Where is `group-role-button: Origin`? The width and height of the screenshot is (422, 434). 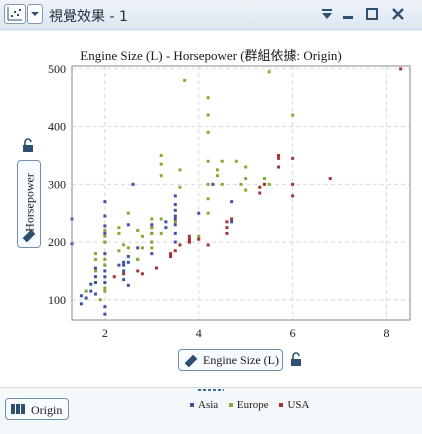 group-role-button: Origin is located at coordinates (37, 409).